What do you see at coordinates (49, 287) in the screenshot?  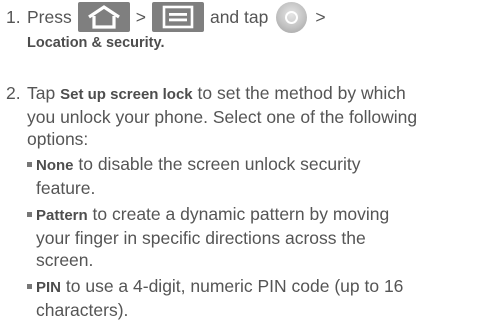 I see `option-label: PIN` at bounding box center [49, 287].